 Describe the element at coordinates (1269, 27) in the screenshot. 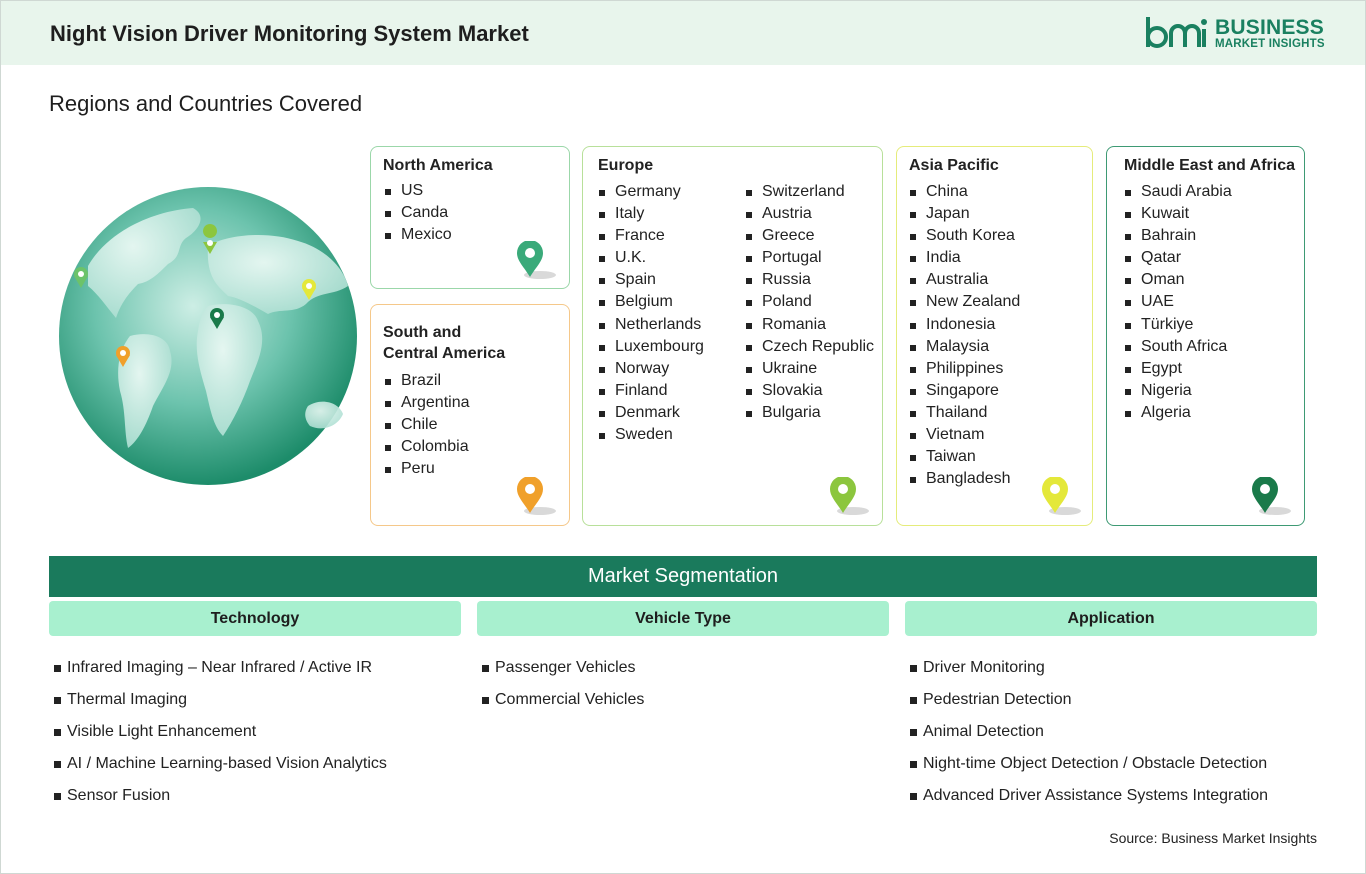

I see `logo-text-business: BUSINESS` at that location.